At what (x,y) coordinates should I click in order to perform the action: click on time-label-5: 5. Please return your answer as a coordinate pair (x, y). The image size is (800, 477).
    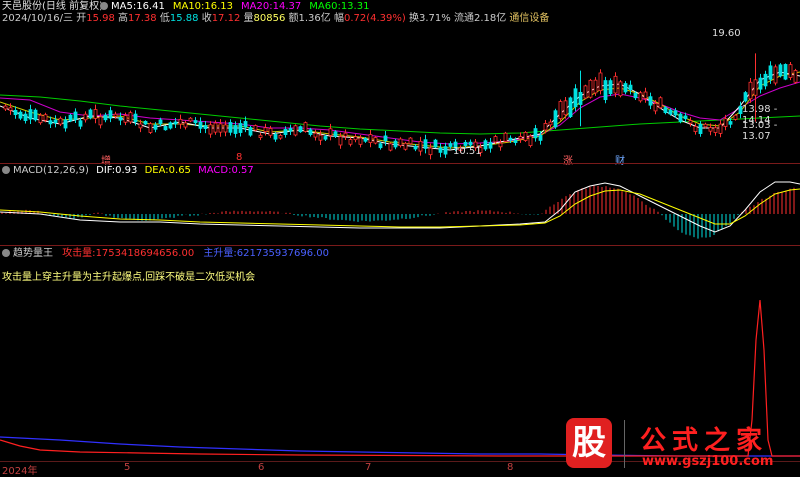
    Looking at the image, I should click on (127, 467).